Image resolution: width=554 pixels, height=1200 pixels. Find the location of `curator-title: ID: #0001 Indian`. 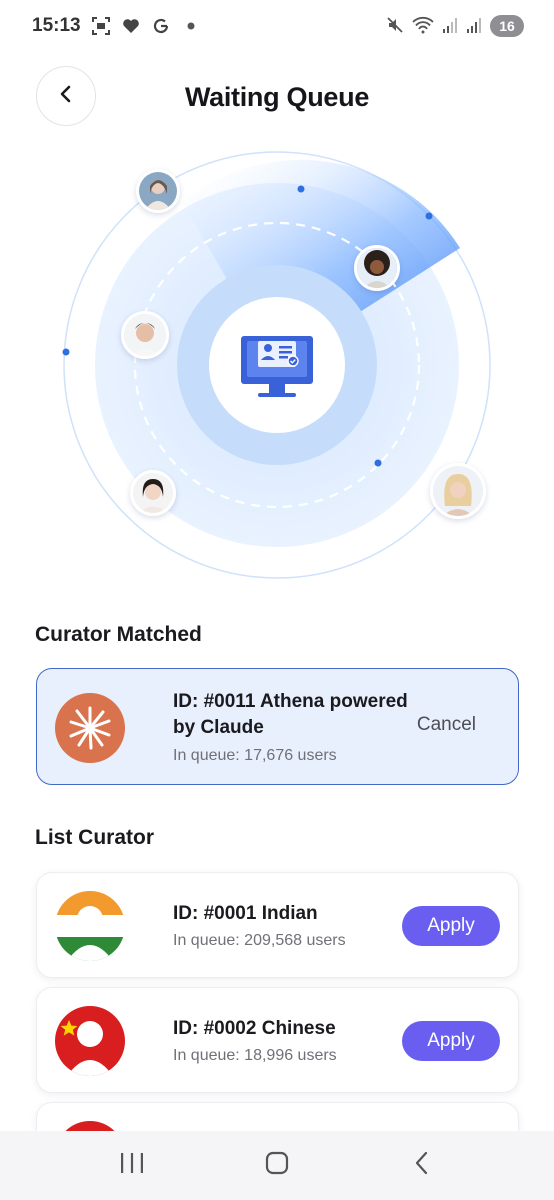

curator-title: ID: #0001 Indian is located at coordinates (245, 913).